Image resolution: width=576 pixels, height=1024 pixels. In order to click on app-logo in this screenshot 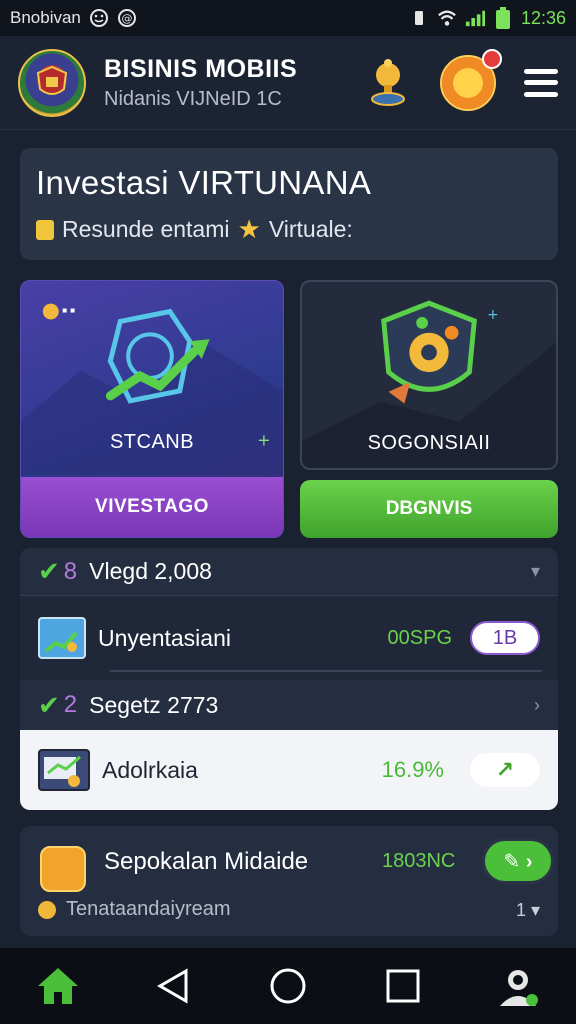, I will do `click(52, 82)`.